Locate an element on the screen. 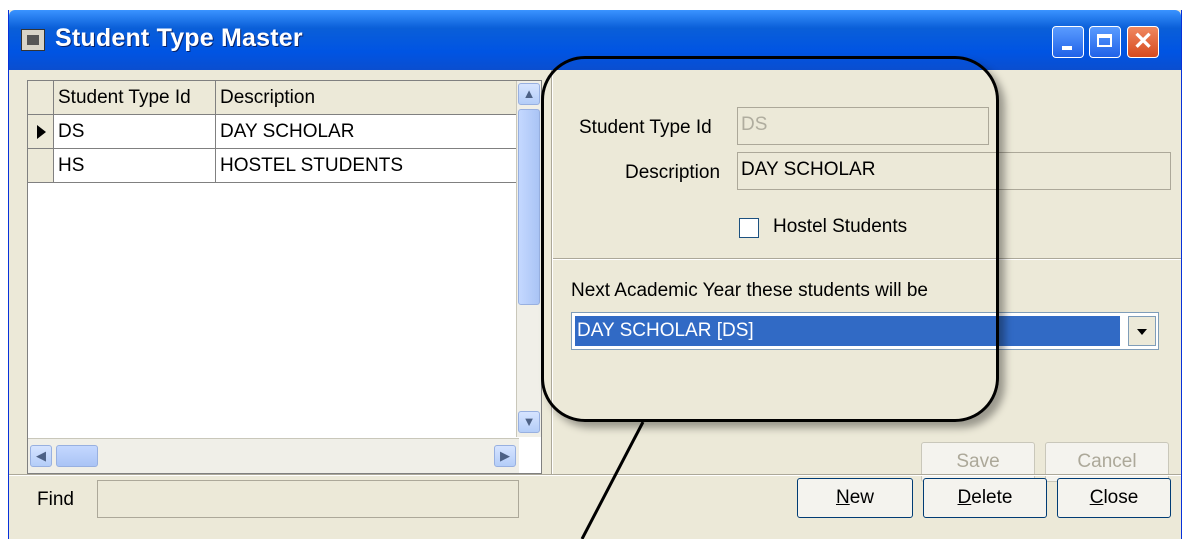 This screenshot has width=1186, height=539. callout-pointer-line is located at coordinates (612, 480).